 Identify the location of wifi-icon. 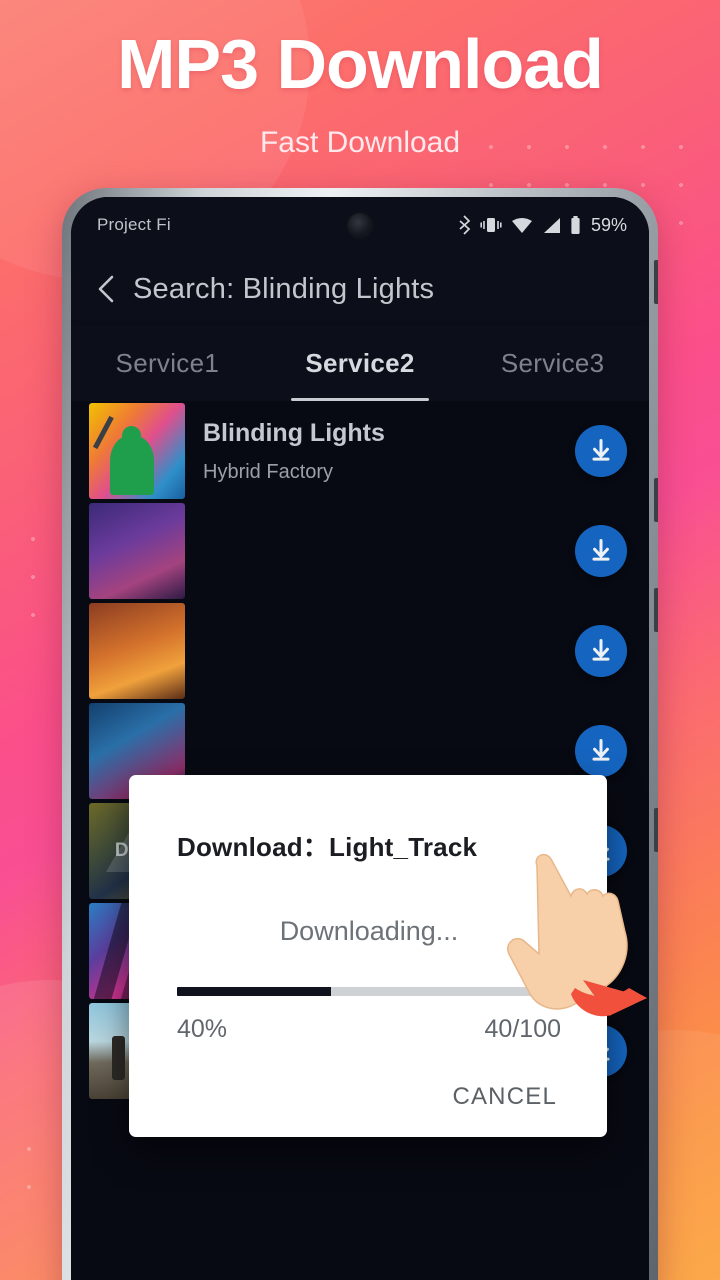
(521, 225).